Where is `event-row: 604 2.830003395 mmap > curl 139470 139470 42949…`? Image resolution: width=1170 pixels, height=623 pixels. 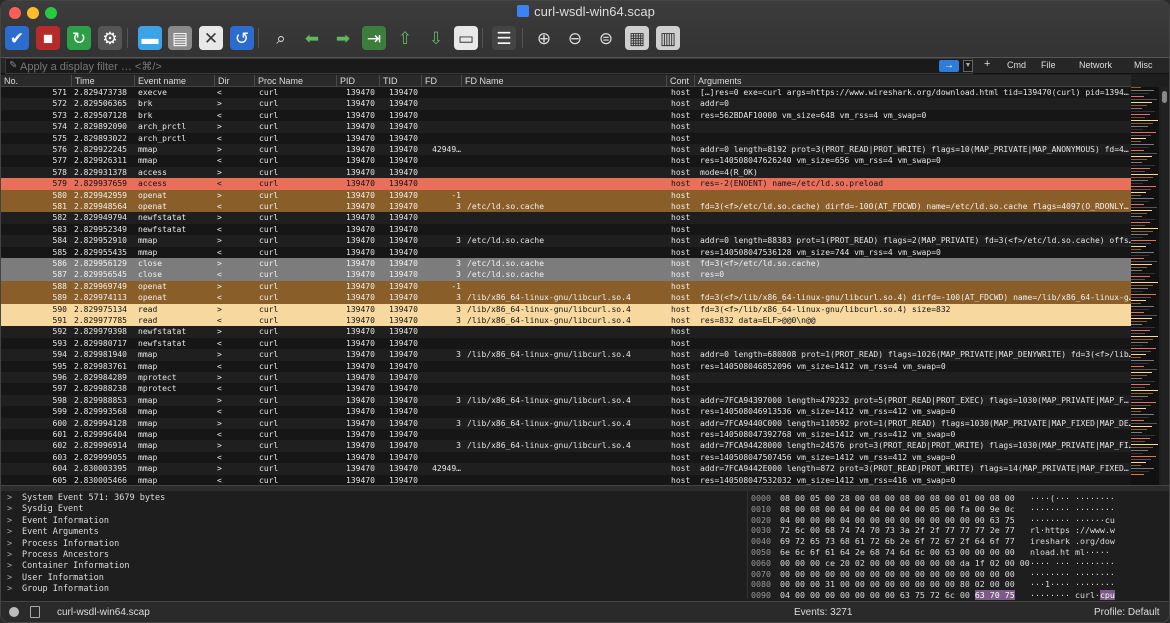
event-row: 604 2.830003395 mmap > curl 139470 139470 42949… is located at coordinates (566, 469).